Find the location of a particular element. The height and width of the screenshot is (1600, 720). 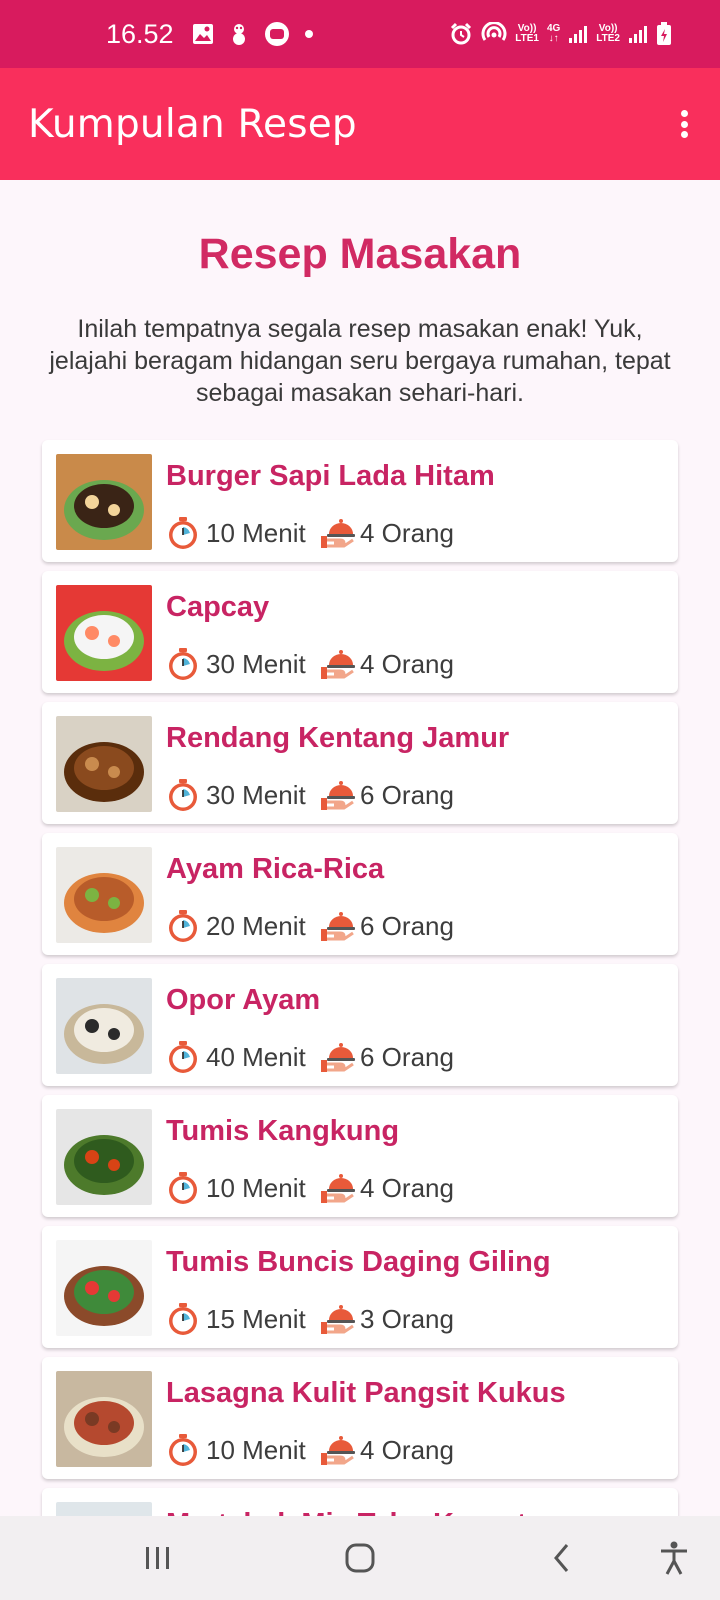

recipe-servings: 3 Orang is located at coordinates (407, 1318).